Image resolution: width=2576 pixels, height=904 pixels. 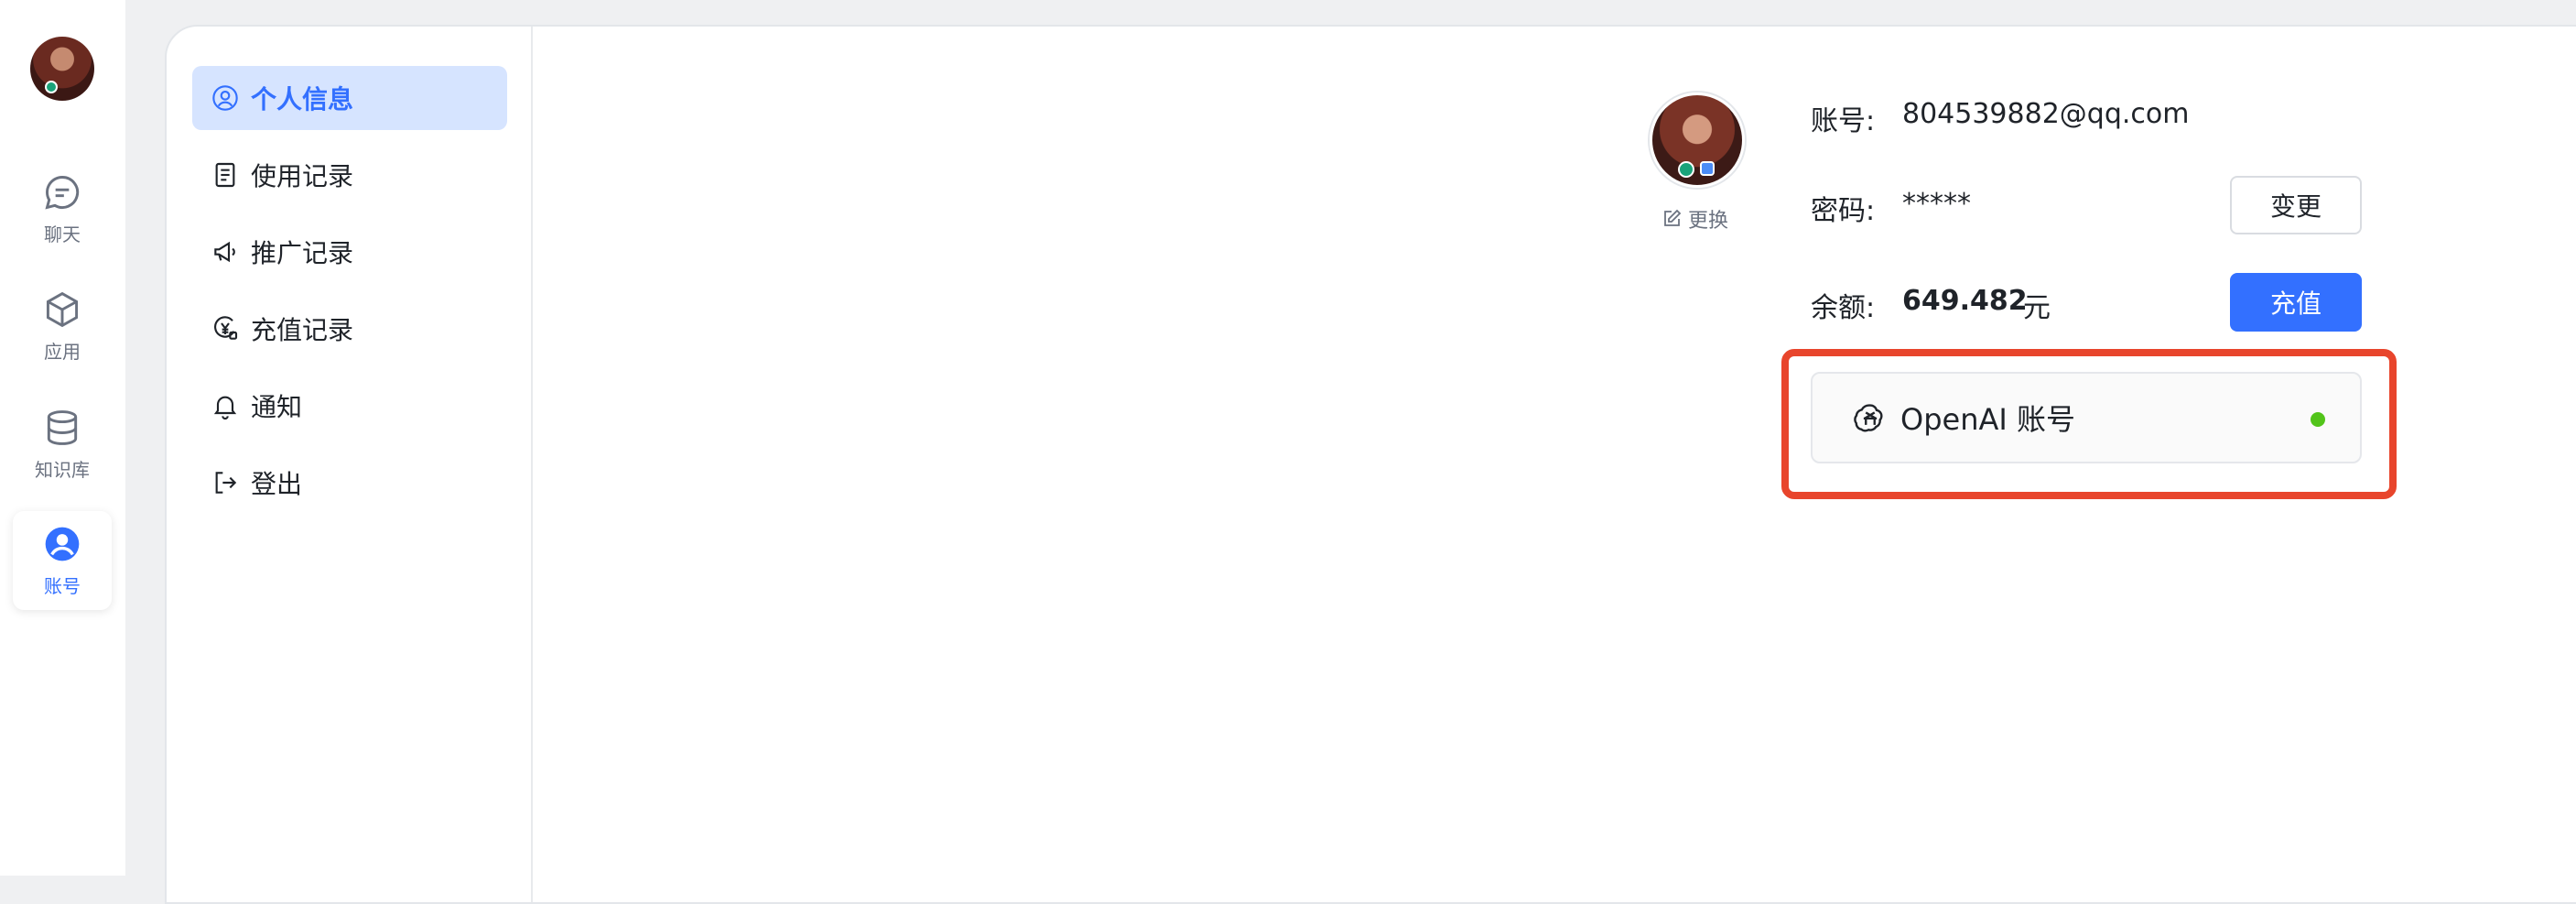 I want to click on subnav-item-label: 推广记录, so click(x=303, y=253).